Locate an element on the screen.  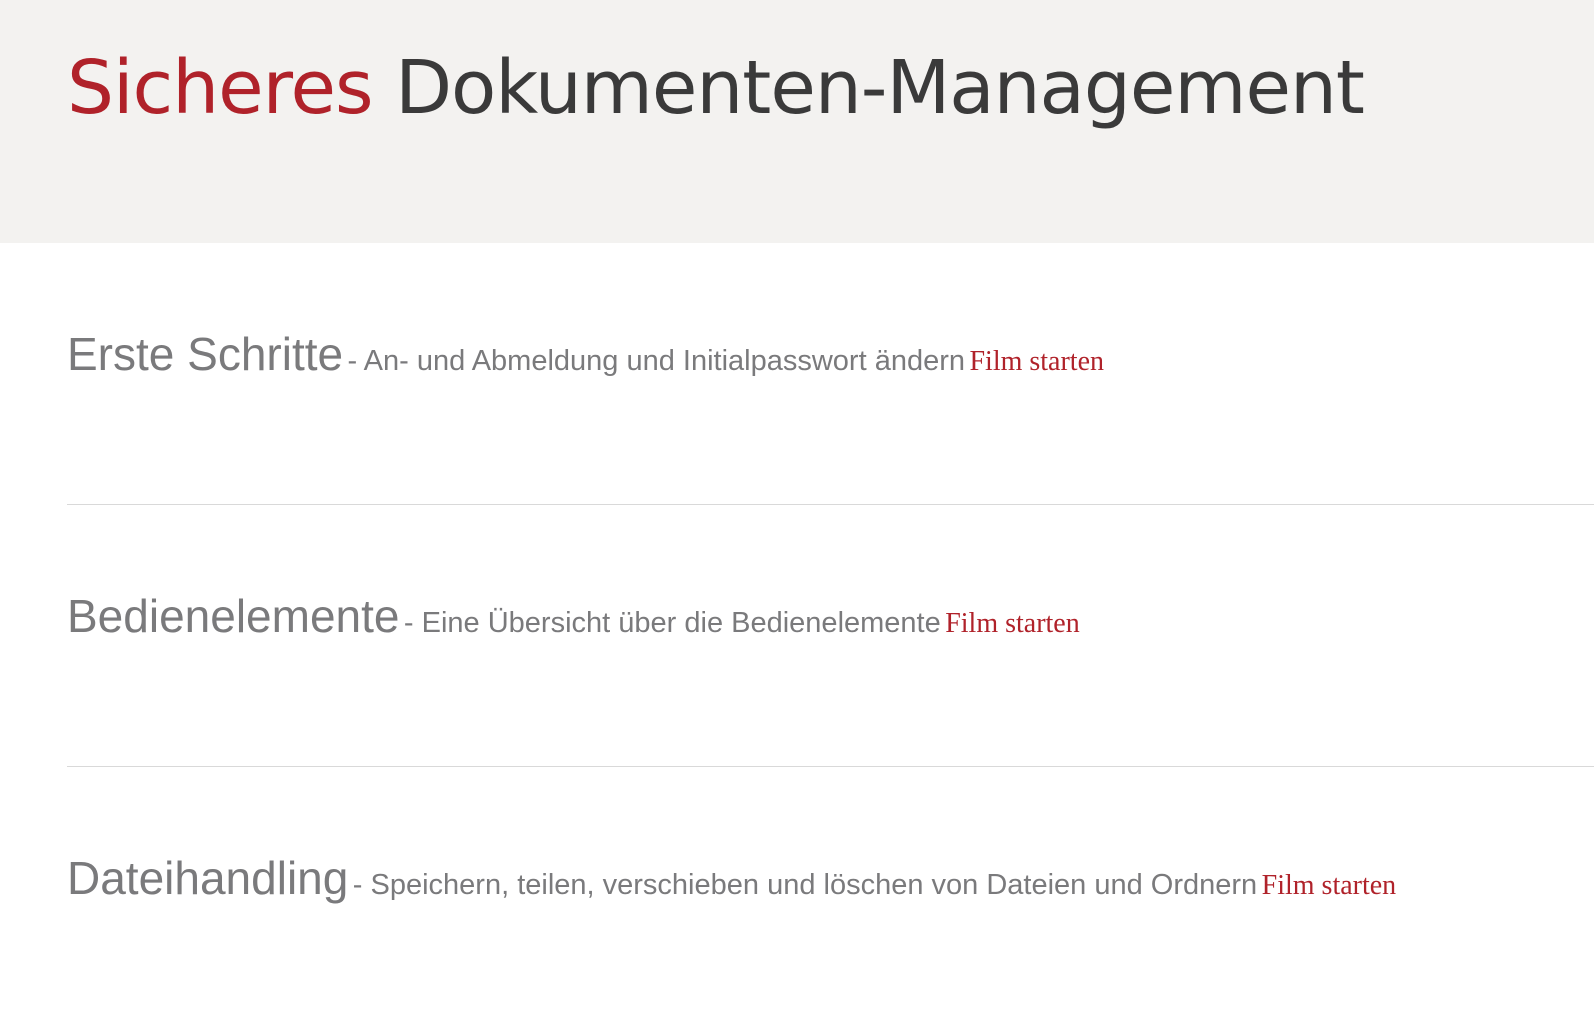
film-start-link-dateihandling: Film starten is located at coordinates (1329, 885).